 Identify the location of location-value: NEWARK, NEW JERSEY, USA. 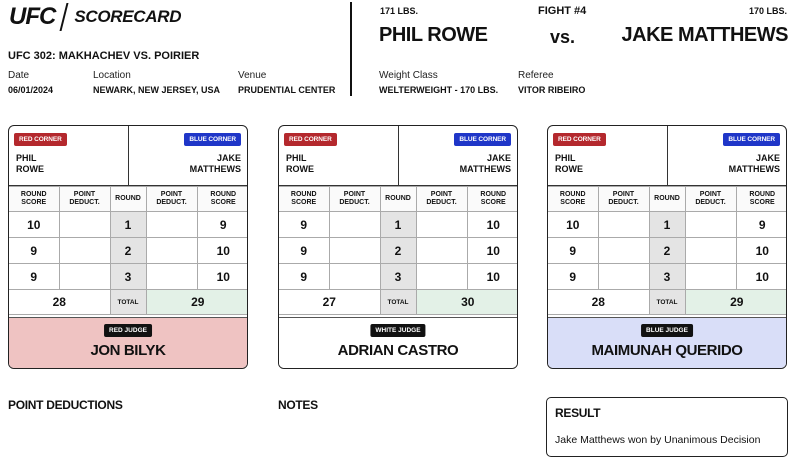
(157, 90).